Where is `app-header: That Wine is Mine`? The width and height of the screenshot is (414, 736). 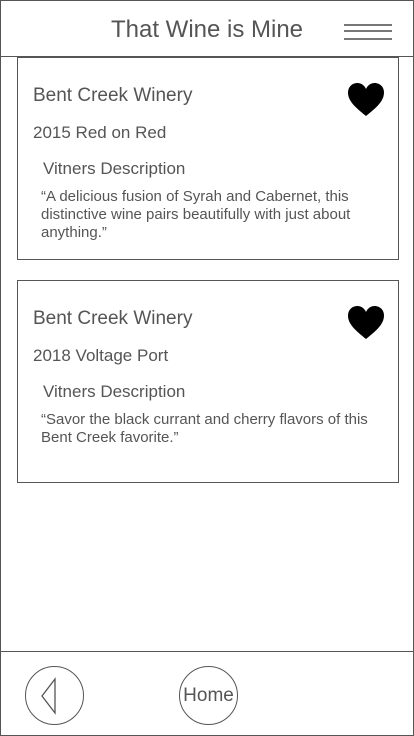 app-header: That Wine is Mine is located at coordinates (207, 29).